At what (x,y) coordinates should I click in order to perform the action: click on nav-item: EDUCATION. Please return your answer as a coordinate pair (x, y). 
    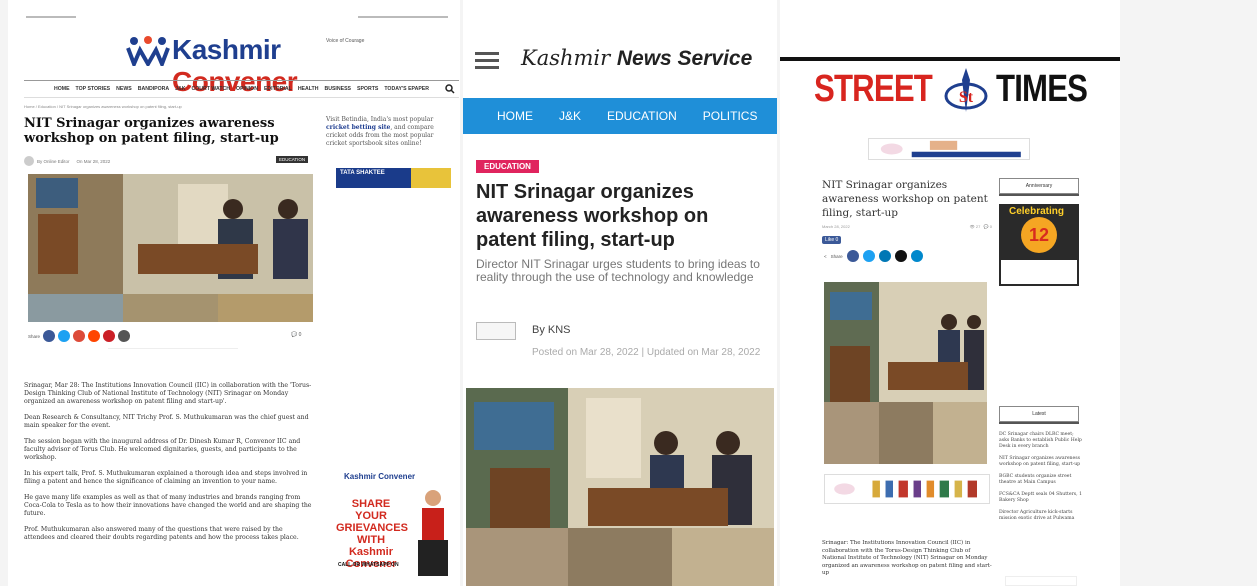
    Looking at the image, I should click on (642, 116).